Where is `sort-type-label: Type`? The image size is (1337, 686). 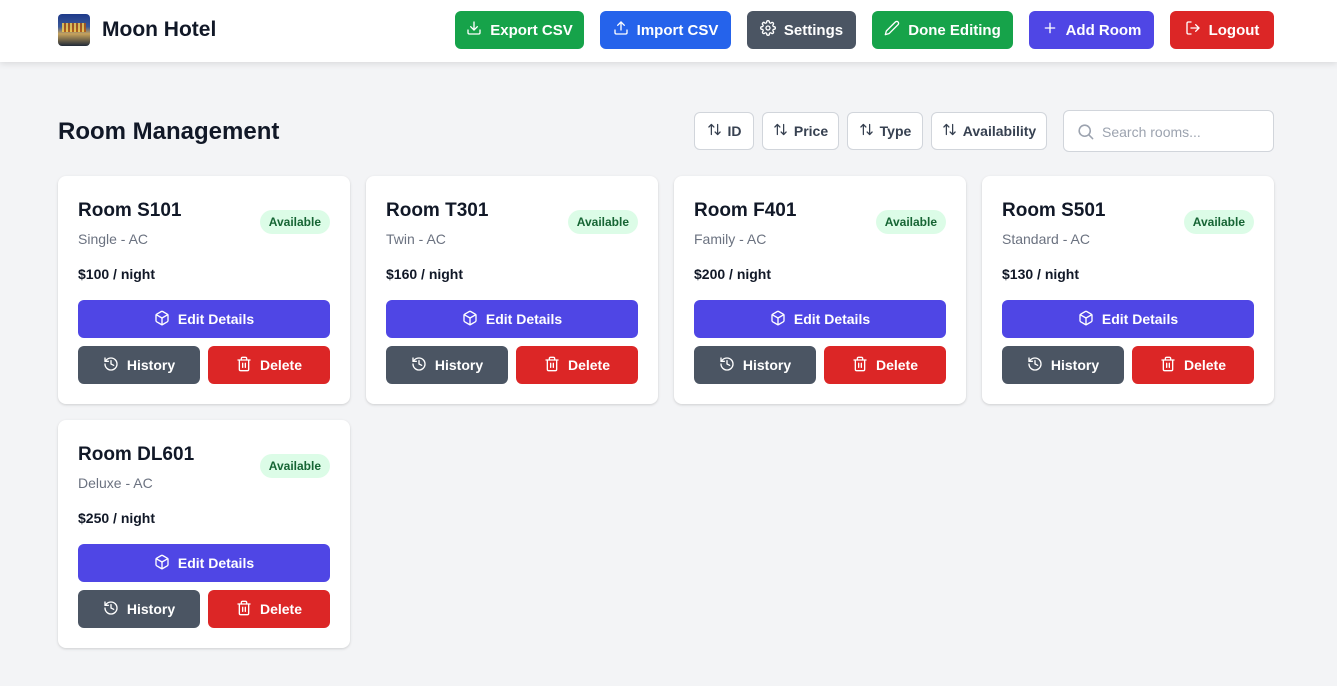
sort-type-label: Type is located at coordinates (895, 131).